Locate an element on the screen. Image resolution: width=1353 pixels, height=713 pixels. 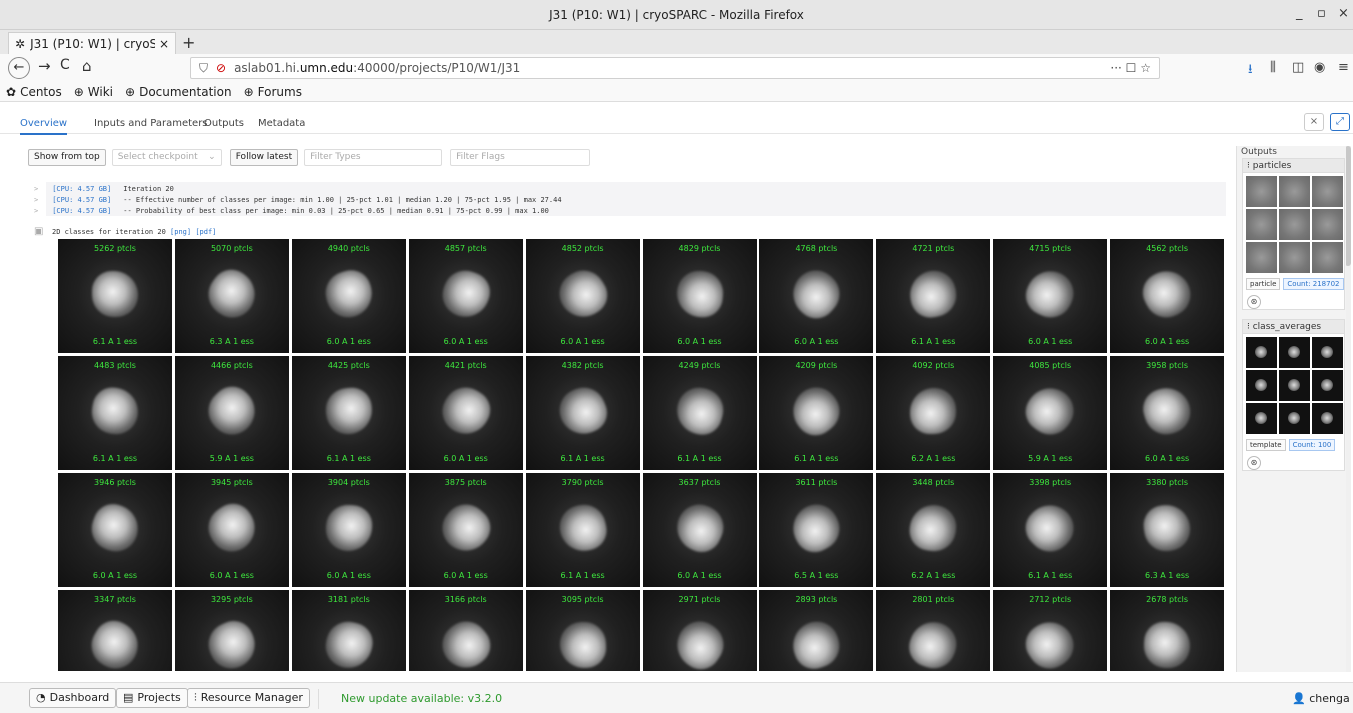
class-average-cell: 4466 ptcls 5.9 A 1 ess is located at coordinates (231, 413).